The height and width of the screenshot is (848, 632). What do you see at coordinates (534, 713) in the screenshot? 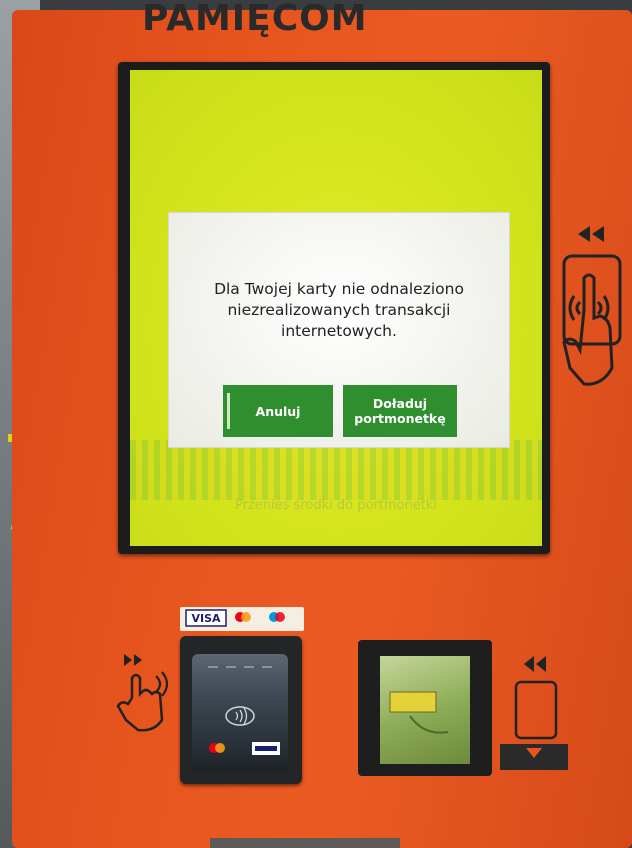
I see `card-insert-icon` at bounding box center [534, 713].